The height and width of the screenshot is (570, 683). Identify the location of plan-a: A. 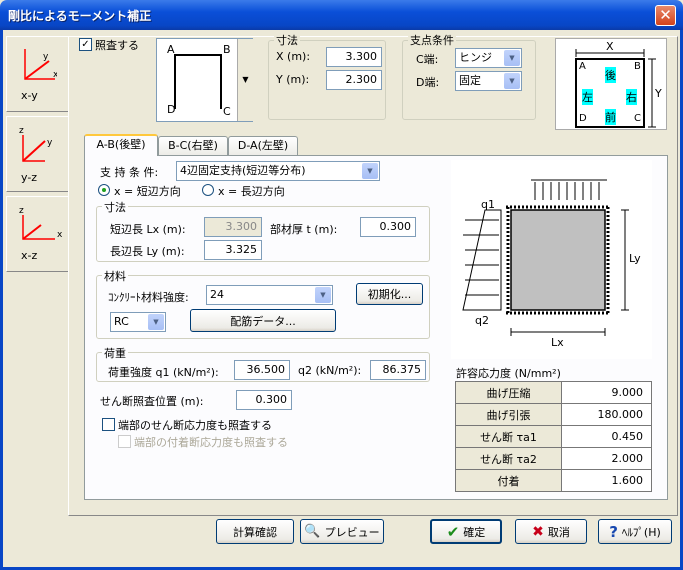
(582, 66).